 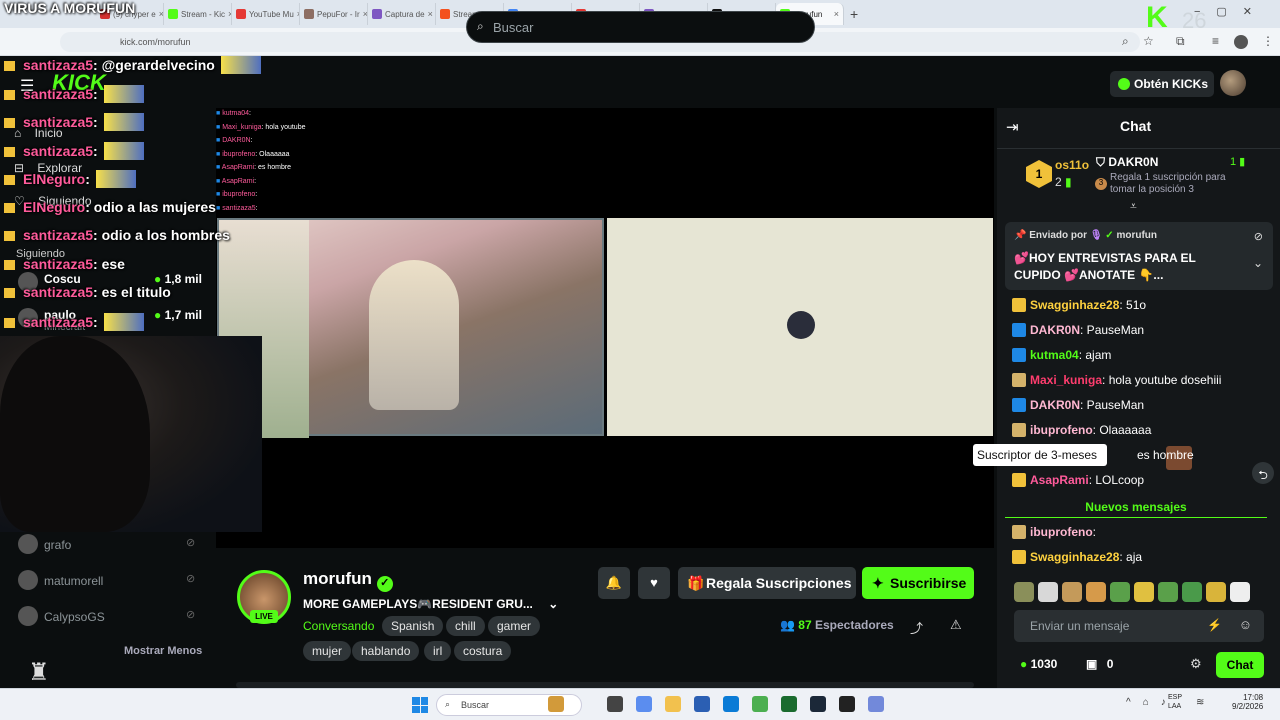 I want to click on chat-message: ibuprofeno: Olaaaaaa, so click(x=1142, y=434).